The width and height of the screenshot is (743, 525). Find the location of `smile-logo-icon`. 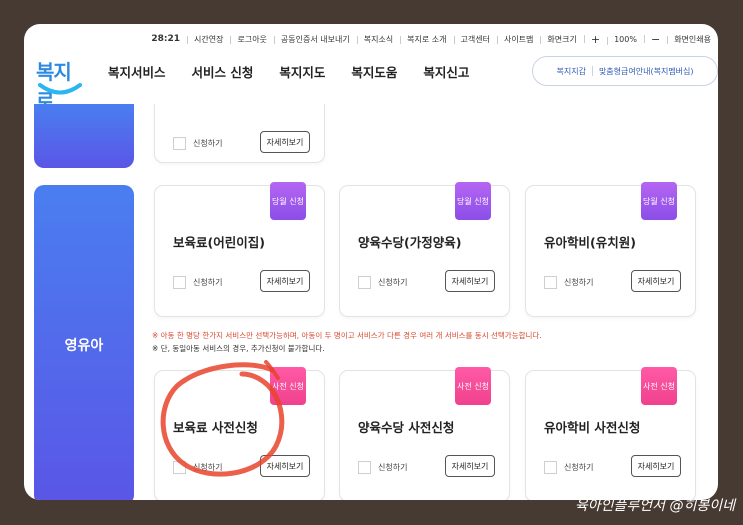

smile-logo-icon is located at coordinates (60, 89).